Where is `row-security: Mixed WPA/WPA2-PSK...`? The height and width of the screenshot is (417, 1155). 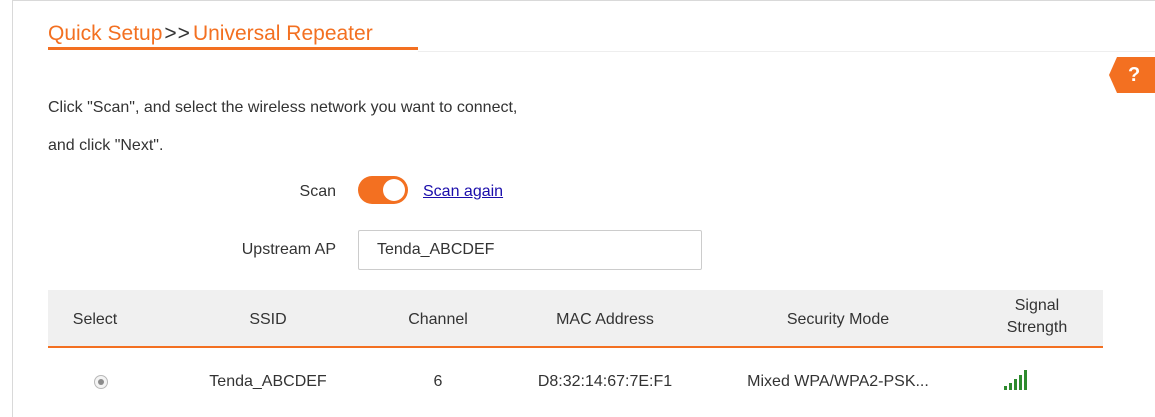 row-security: Mixed WPA/WPA2-PSK... is located at coordinates (838, 381).